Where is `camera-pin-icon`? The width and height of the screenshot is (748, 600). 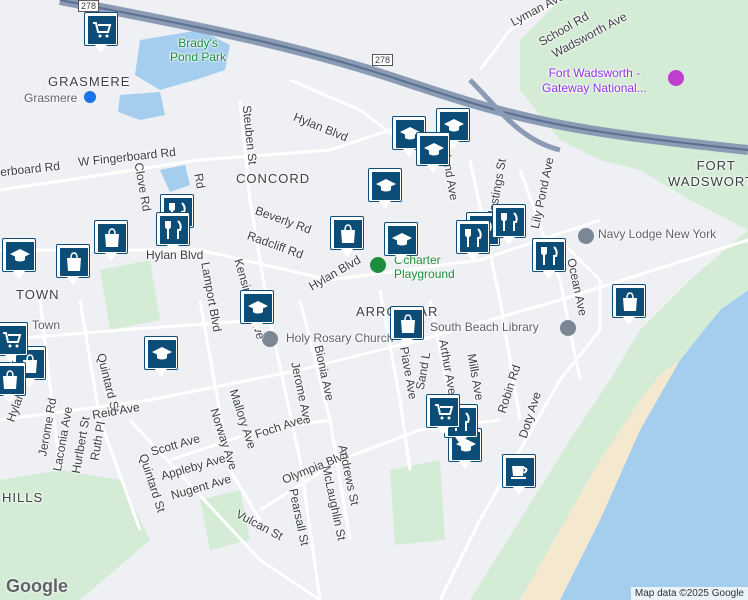
camera-pin-icon is located at coordinates (676, 78).